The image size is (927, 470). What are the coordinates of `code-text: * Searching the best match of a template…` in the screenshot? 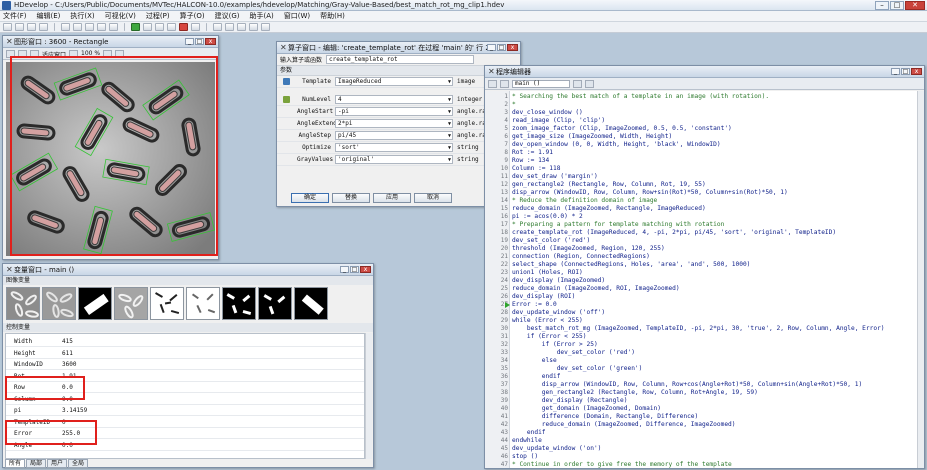 It's located at (640, 97).